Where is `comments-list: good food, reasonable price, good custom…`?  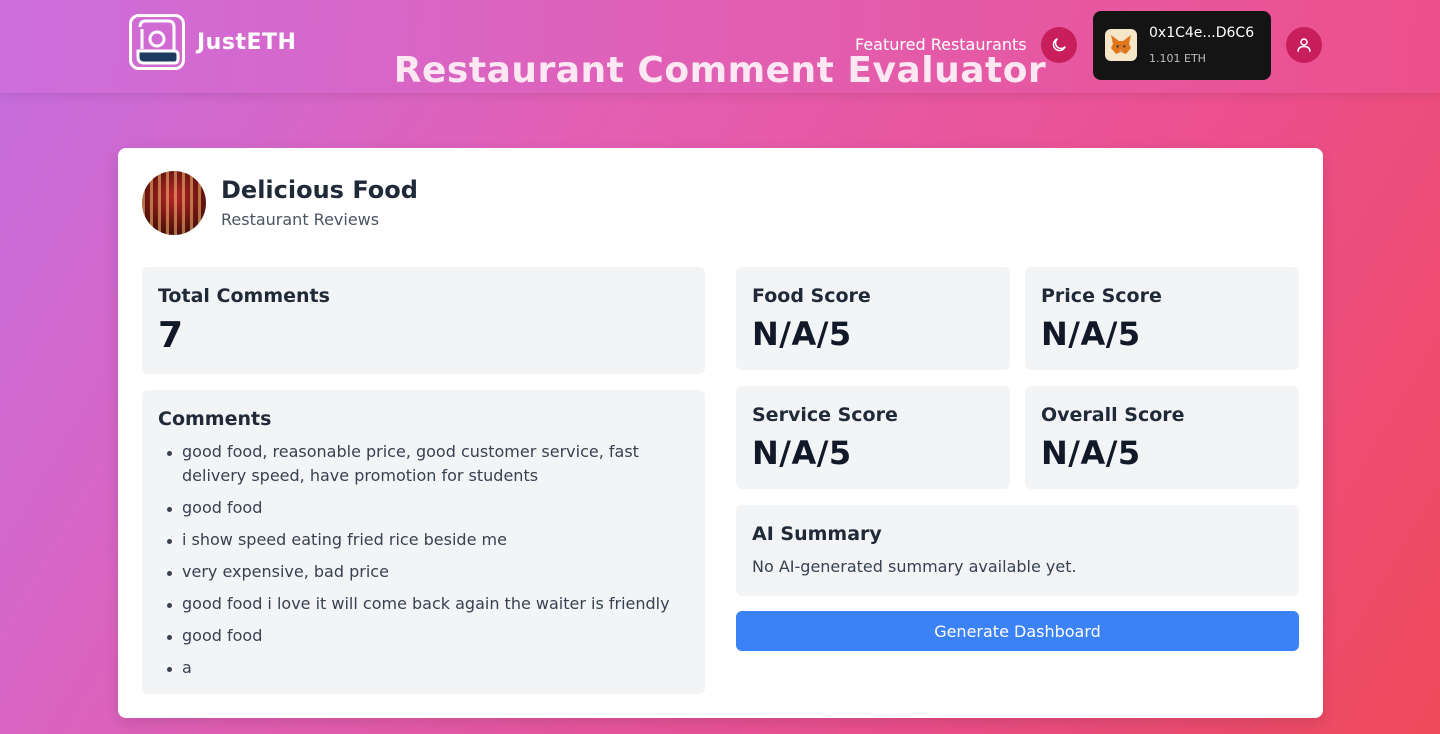 comments-list: good food, reasonable price, good custom… is located at coordinates (422, 564).